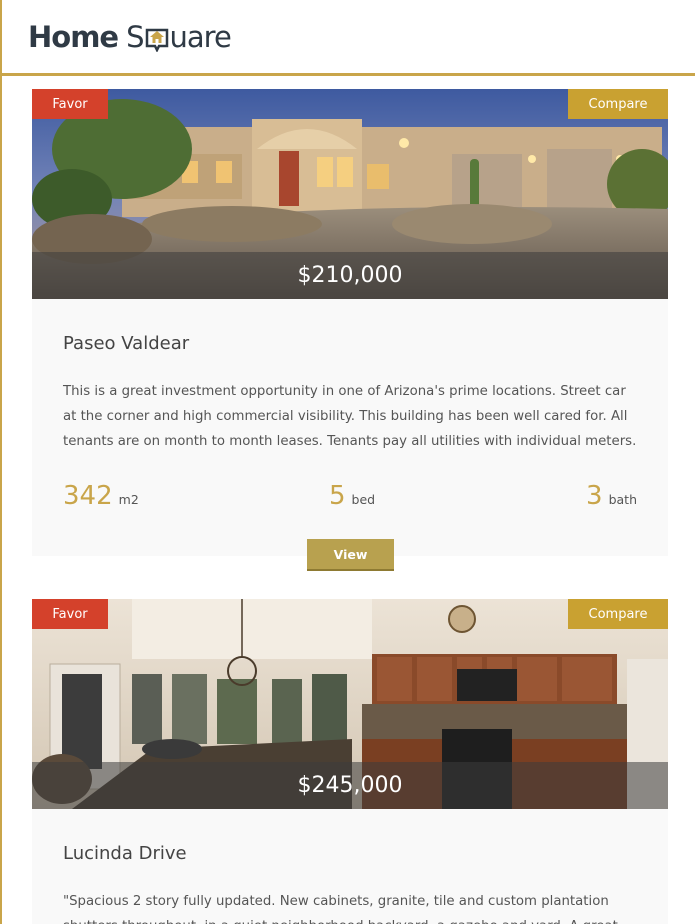  I want to click on bed-unit: bed, so click(363, 499).